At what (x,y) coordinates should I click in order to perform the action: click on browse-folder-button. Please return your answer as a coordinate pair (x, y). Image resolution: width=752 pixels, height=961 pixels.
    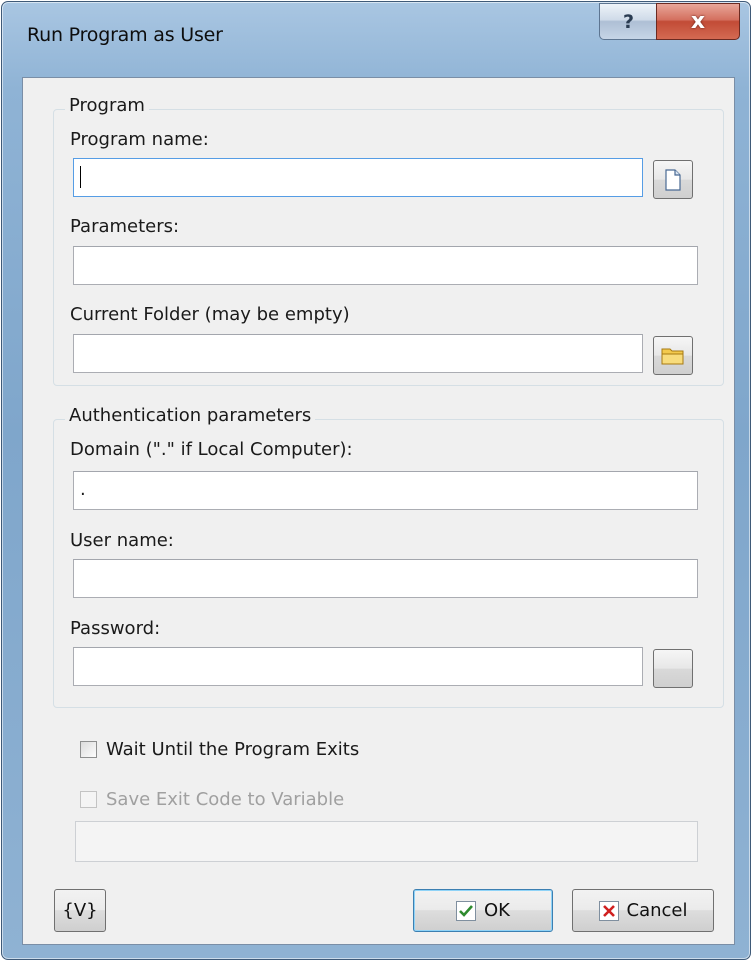
    Looking at the image, I should click on (673, 355).